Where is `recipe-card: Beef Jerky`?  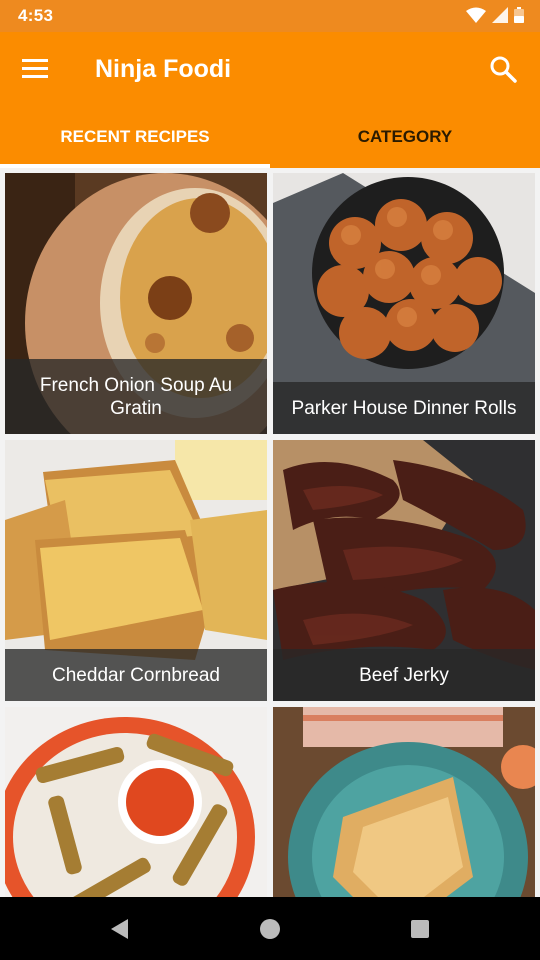 recipe-card: Beef Jerky is located at coordinates (404, 570).